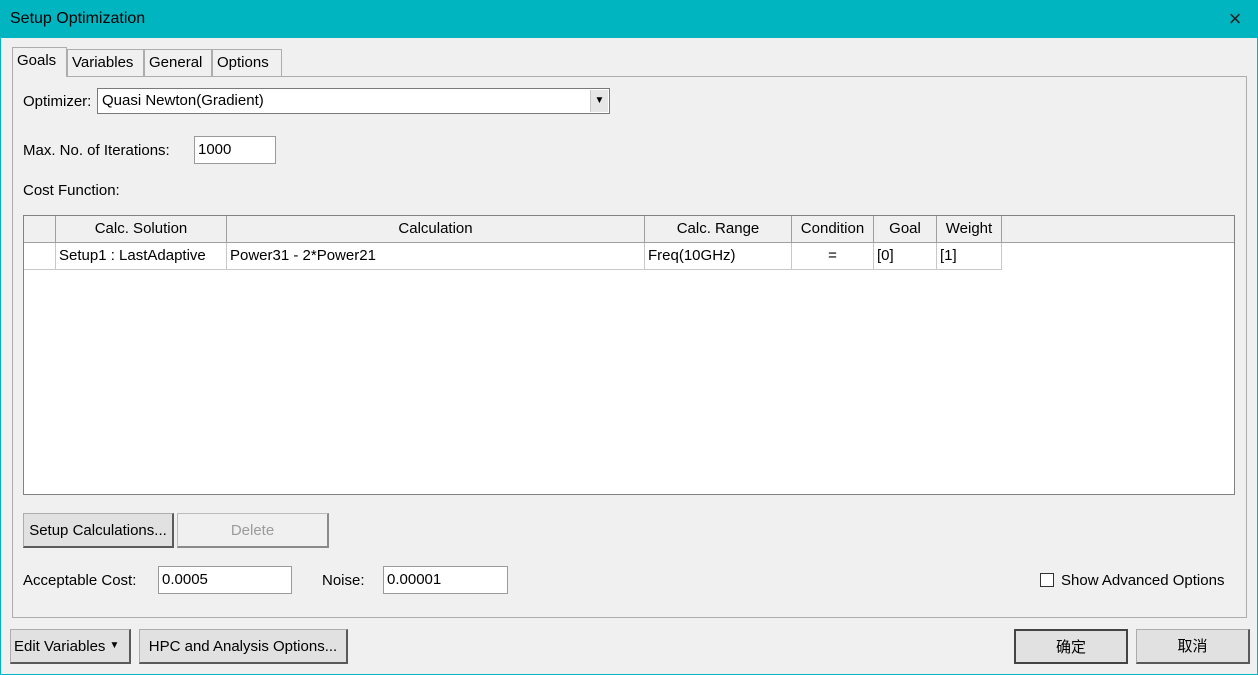 The height and width of the screenshot is (675, 1258). I want to click on edit-variables-button: Edit Variables ▼, so click(70, 646).